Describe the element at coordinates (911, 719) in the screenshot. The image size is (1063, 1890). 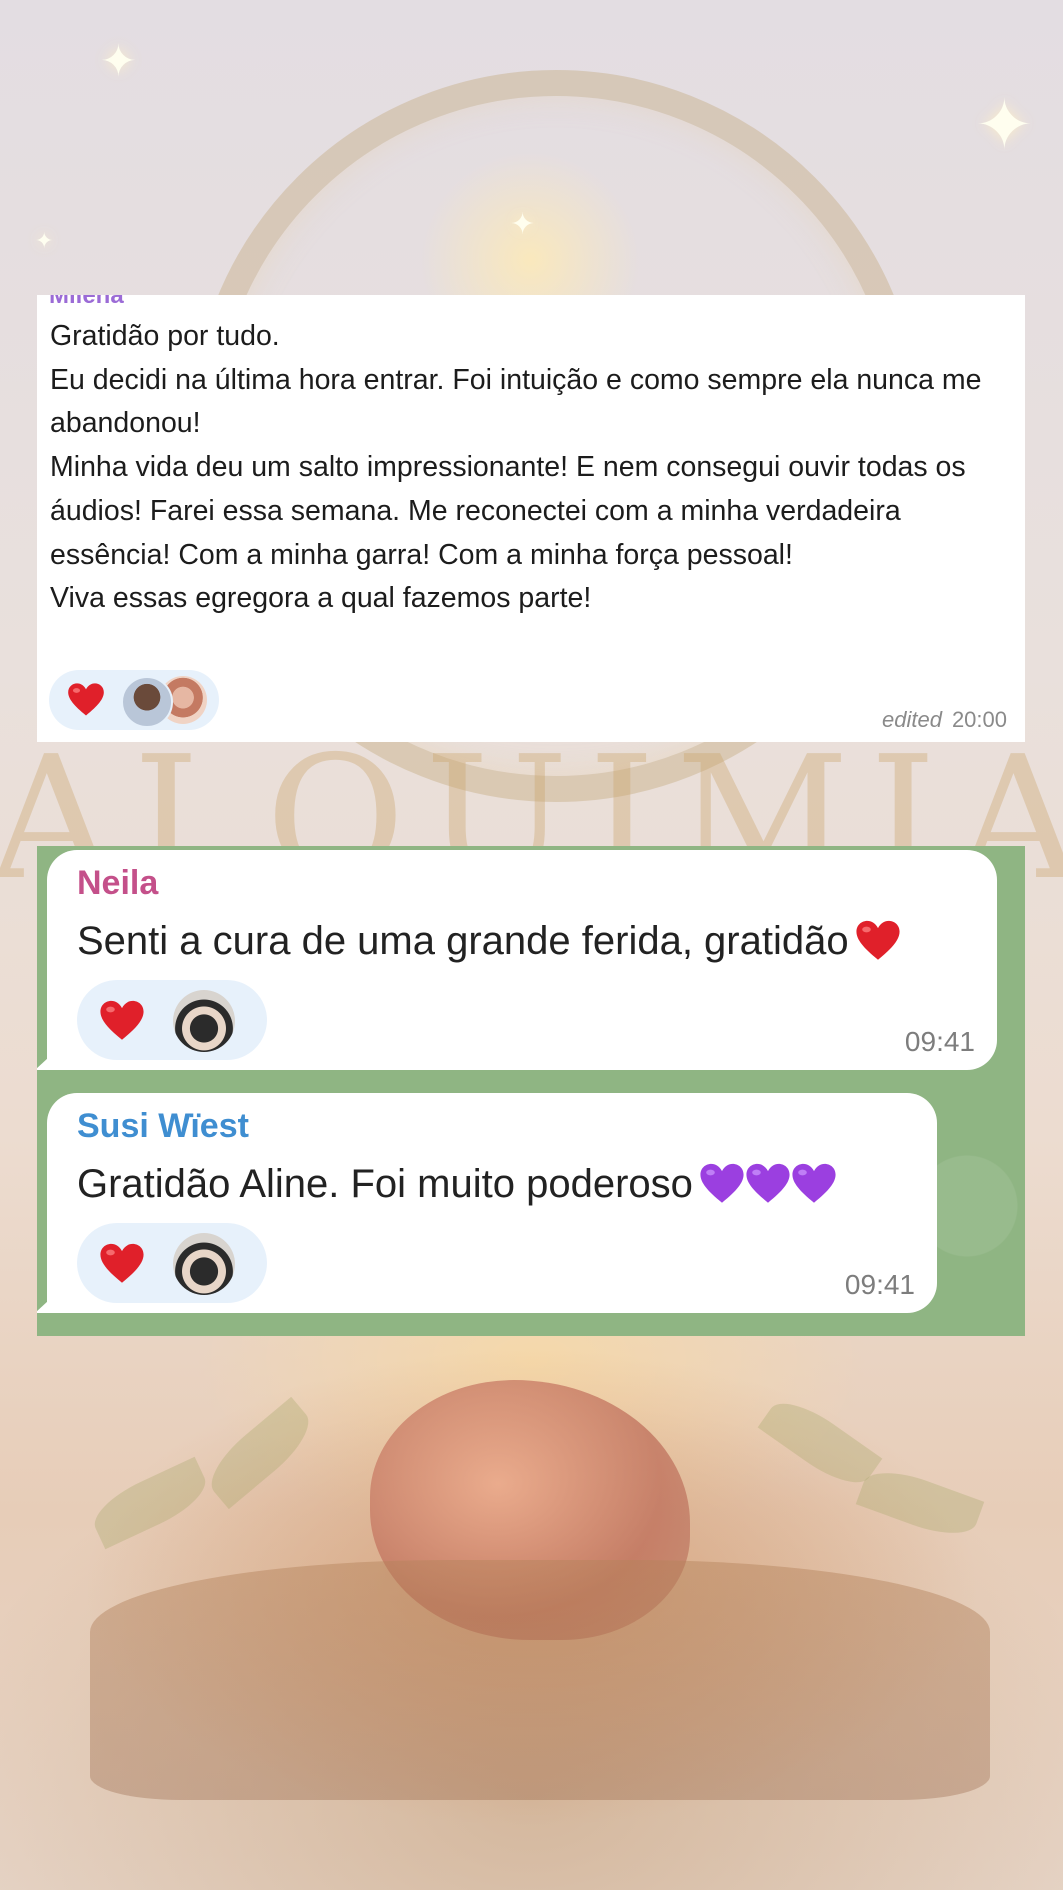
I see `edited-label: edited` at that location.